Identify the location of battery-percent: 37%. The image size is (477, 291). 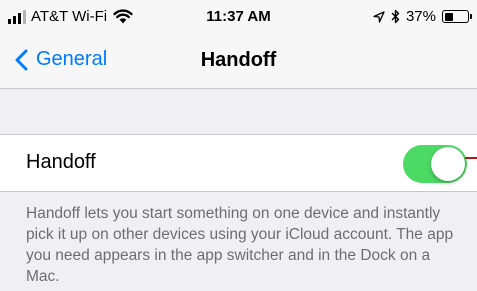
(420, 16).